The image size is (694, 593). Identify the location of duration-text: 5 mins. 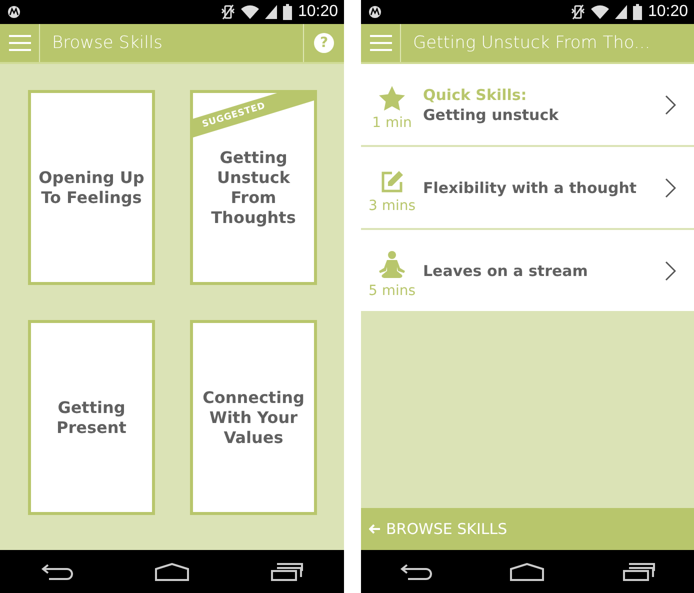
(392, 290).